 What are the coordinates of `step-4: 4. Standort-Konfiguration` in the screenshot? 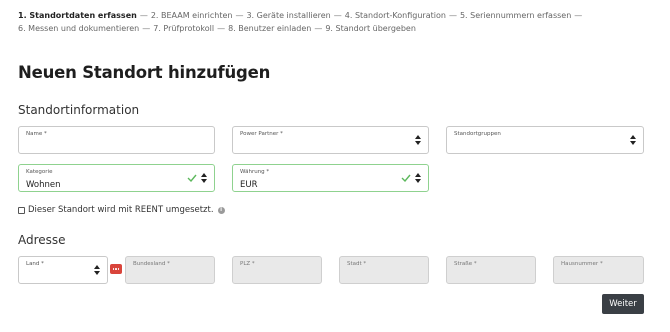 It's located at (395, 15).